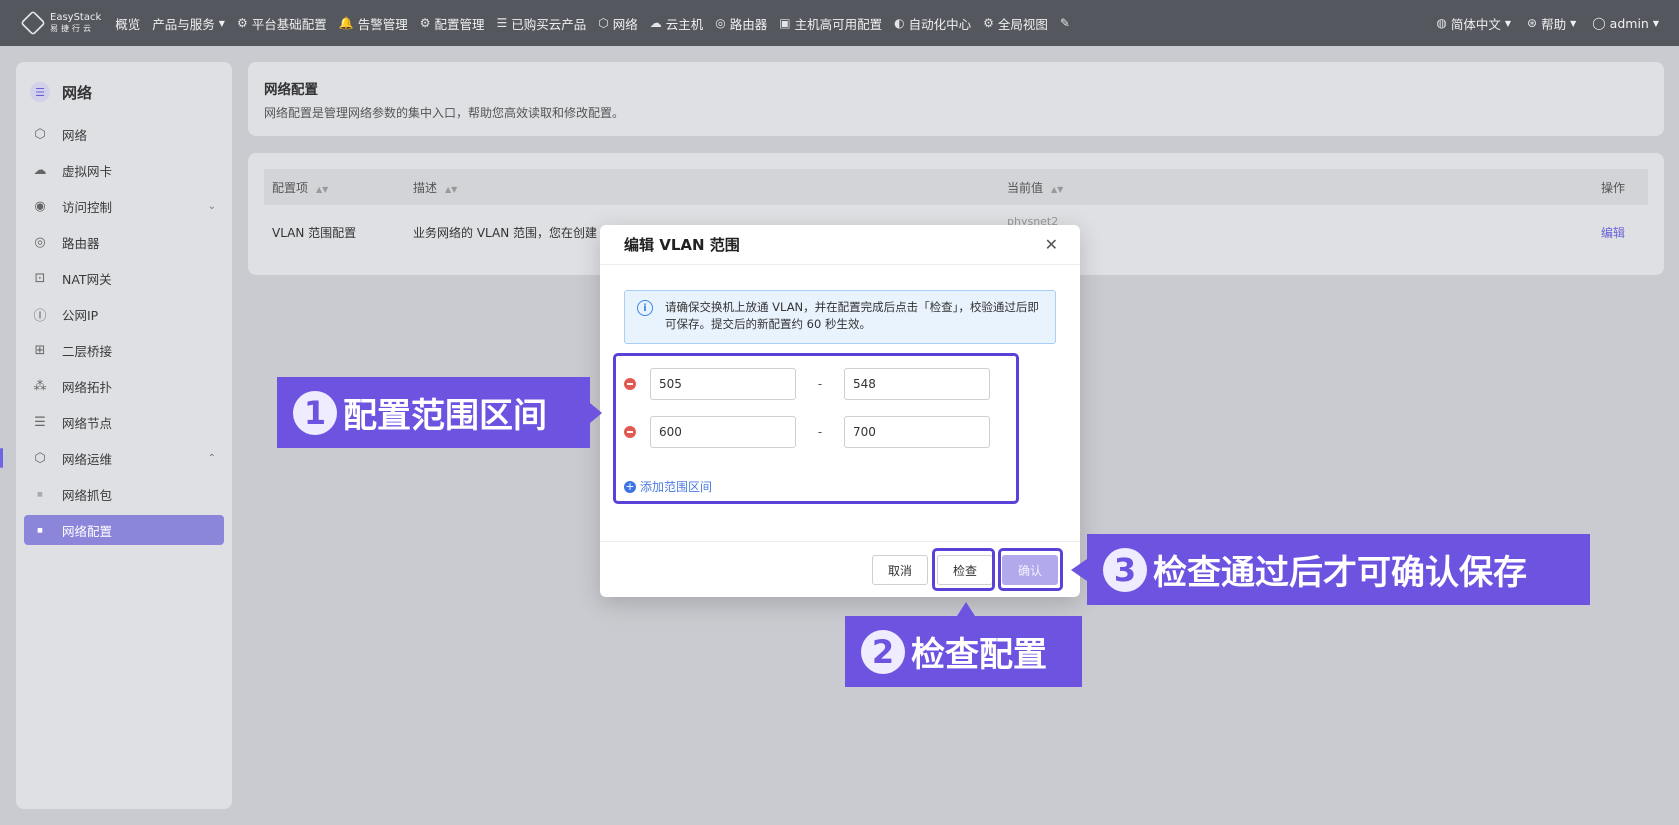  What do you see at coordinates (541, 23) in the screenshot?
I see `nav-item: ☰ 已购买云产品` at bounding box center [541, 23].